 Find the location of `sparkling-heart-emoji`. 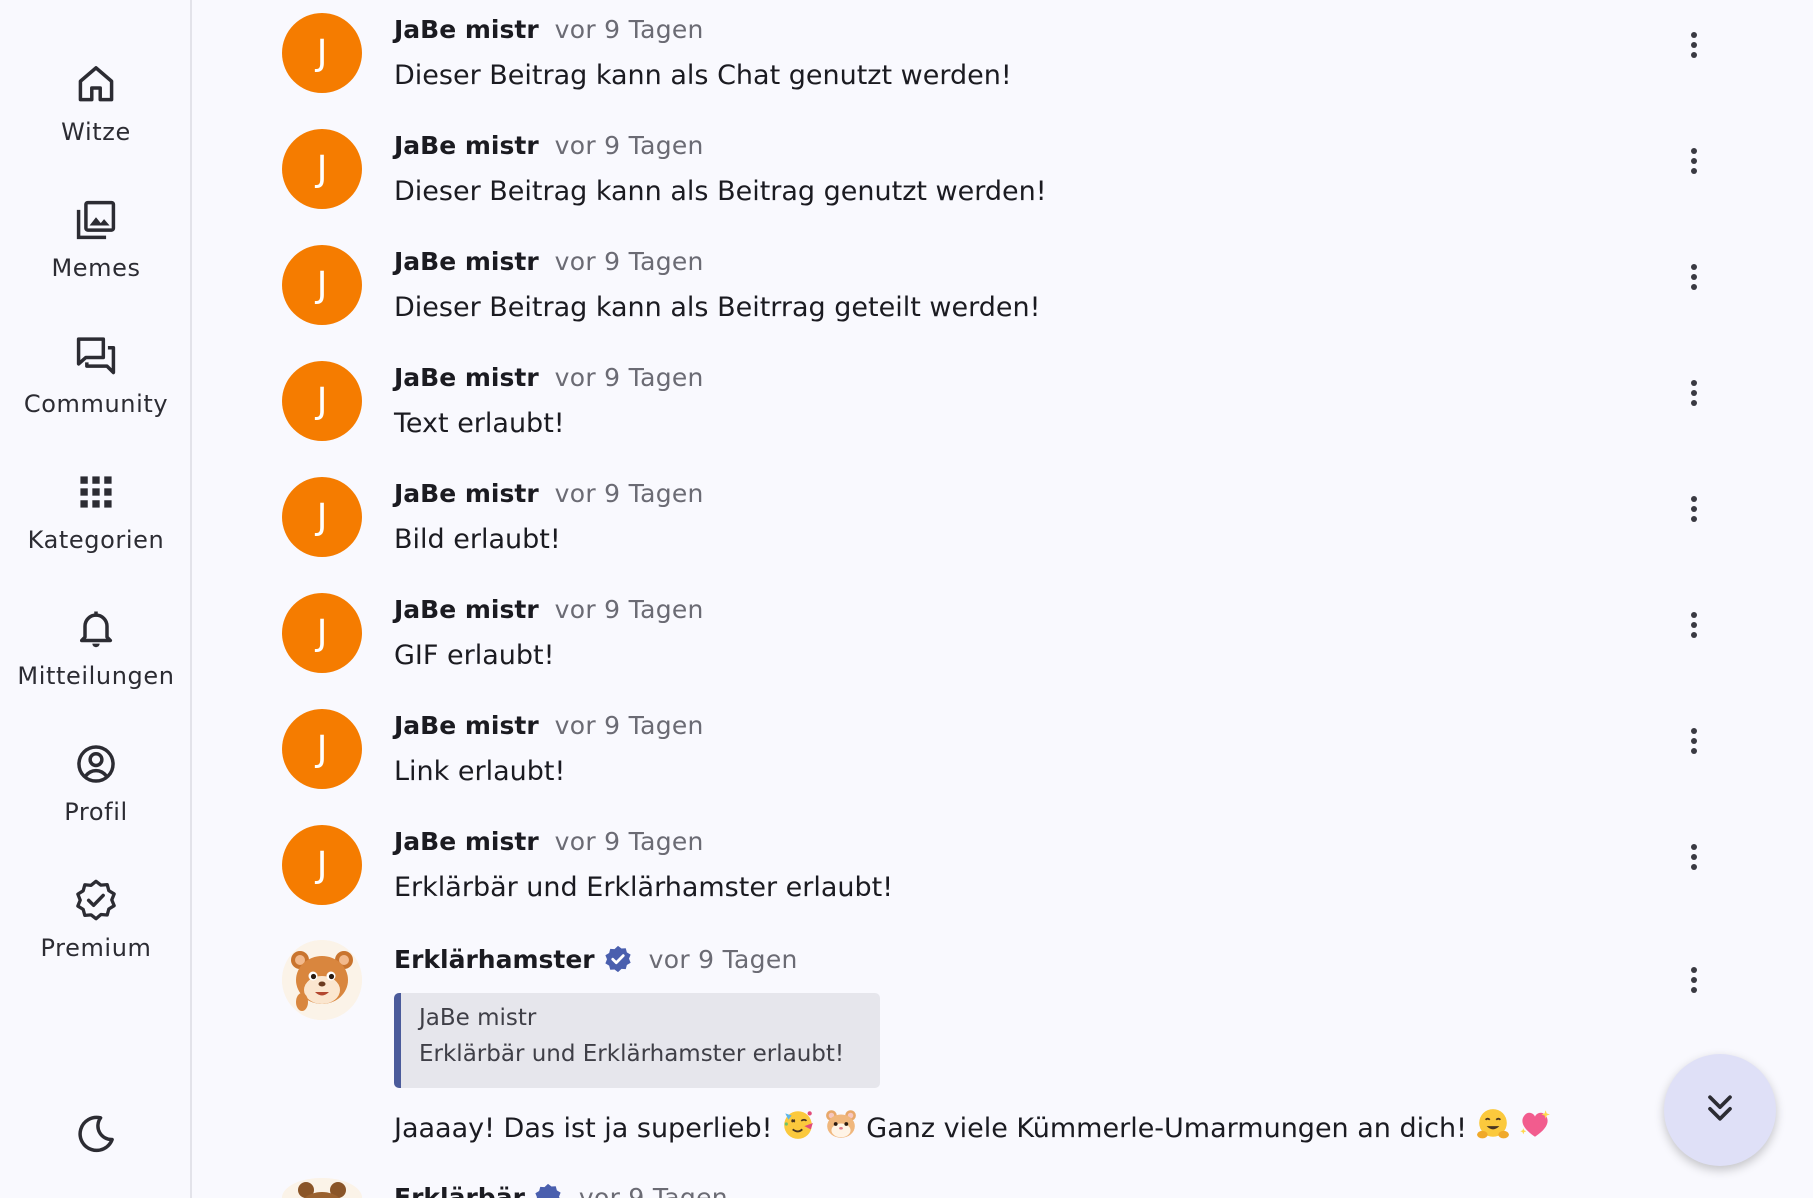

sparkling-heart-emoji is located at coordinates (1535, 1127).